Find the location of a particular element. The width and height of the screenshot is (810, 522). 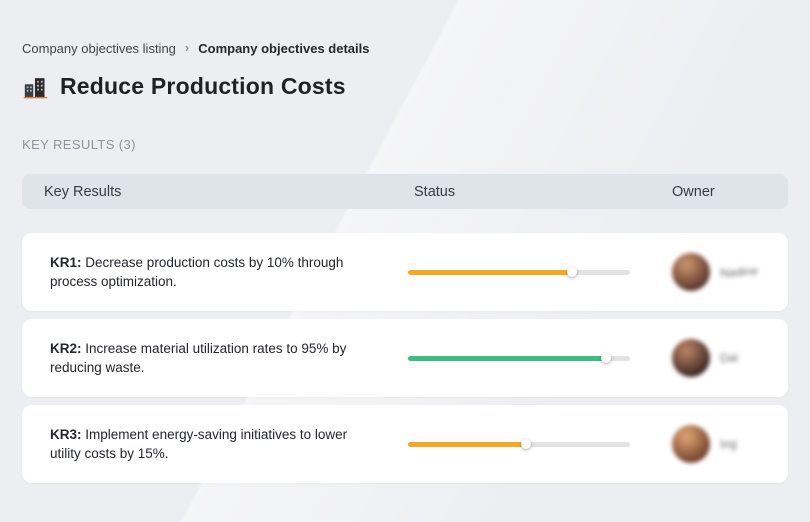

breadcrumb-current-objectives-details: Company objectives details is located at coordinates (284, 48).